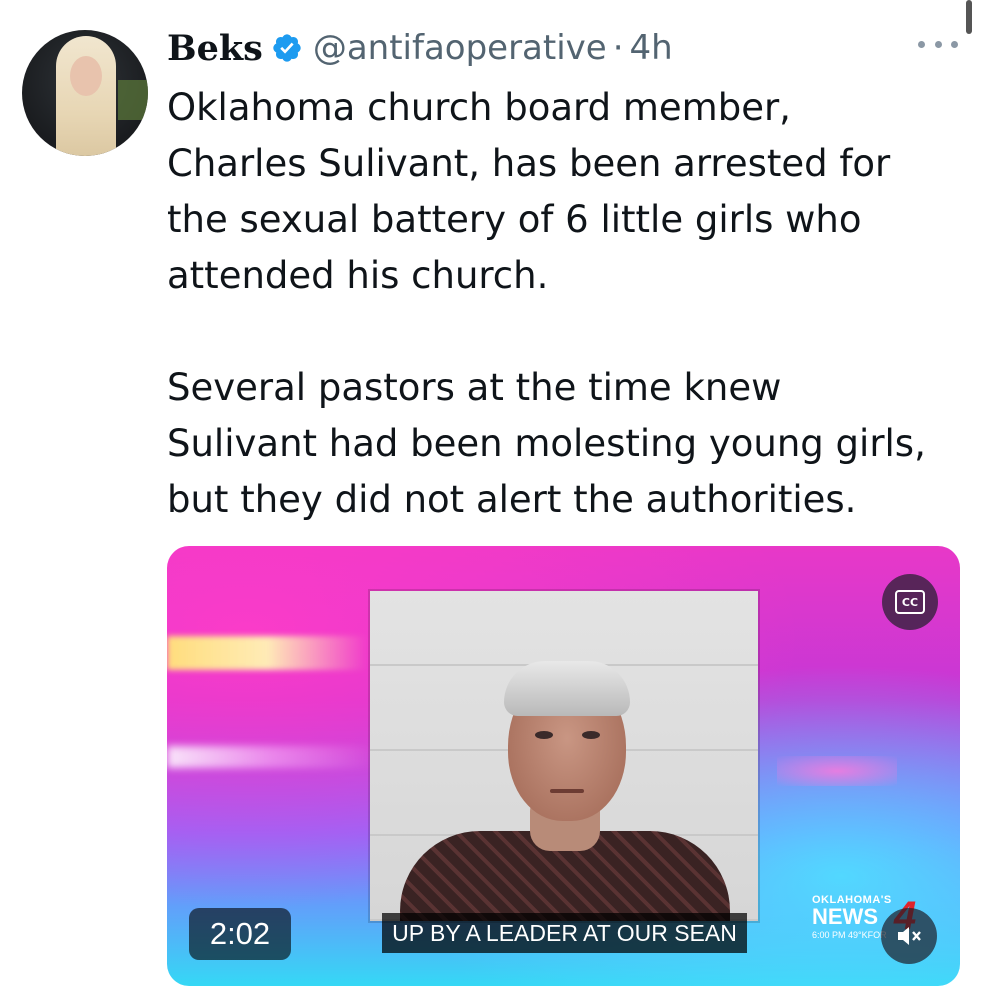 Image resolution: width=981 pixels, height=1000 pixels. I want to click on video-duration: 2:02, so click(240, 934).